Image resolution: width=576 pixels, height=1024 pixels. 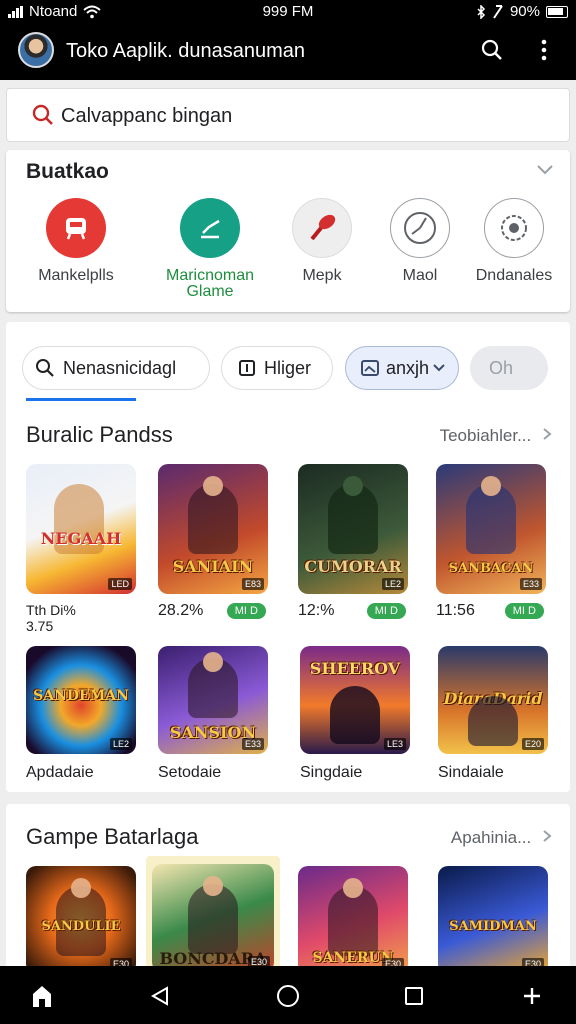 What do you see at coordinates (210, 229) in the screenshot?
I see `chart-icon` at bounding box center [210, 229].